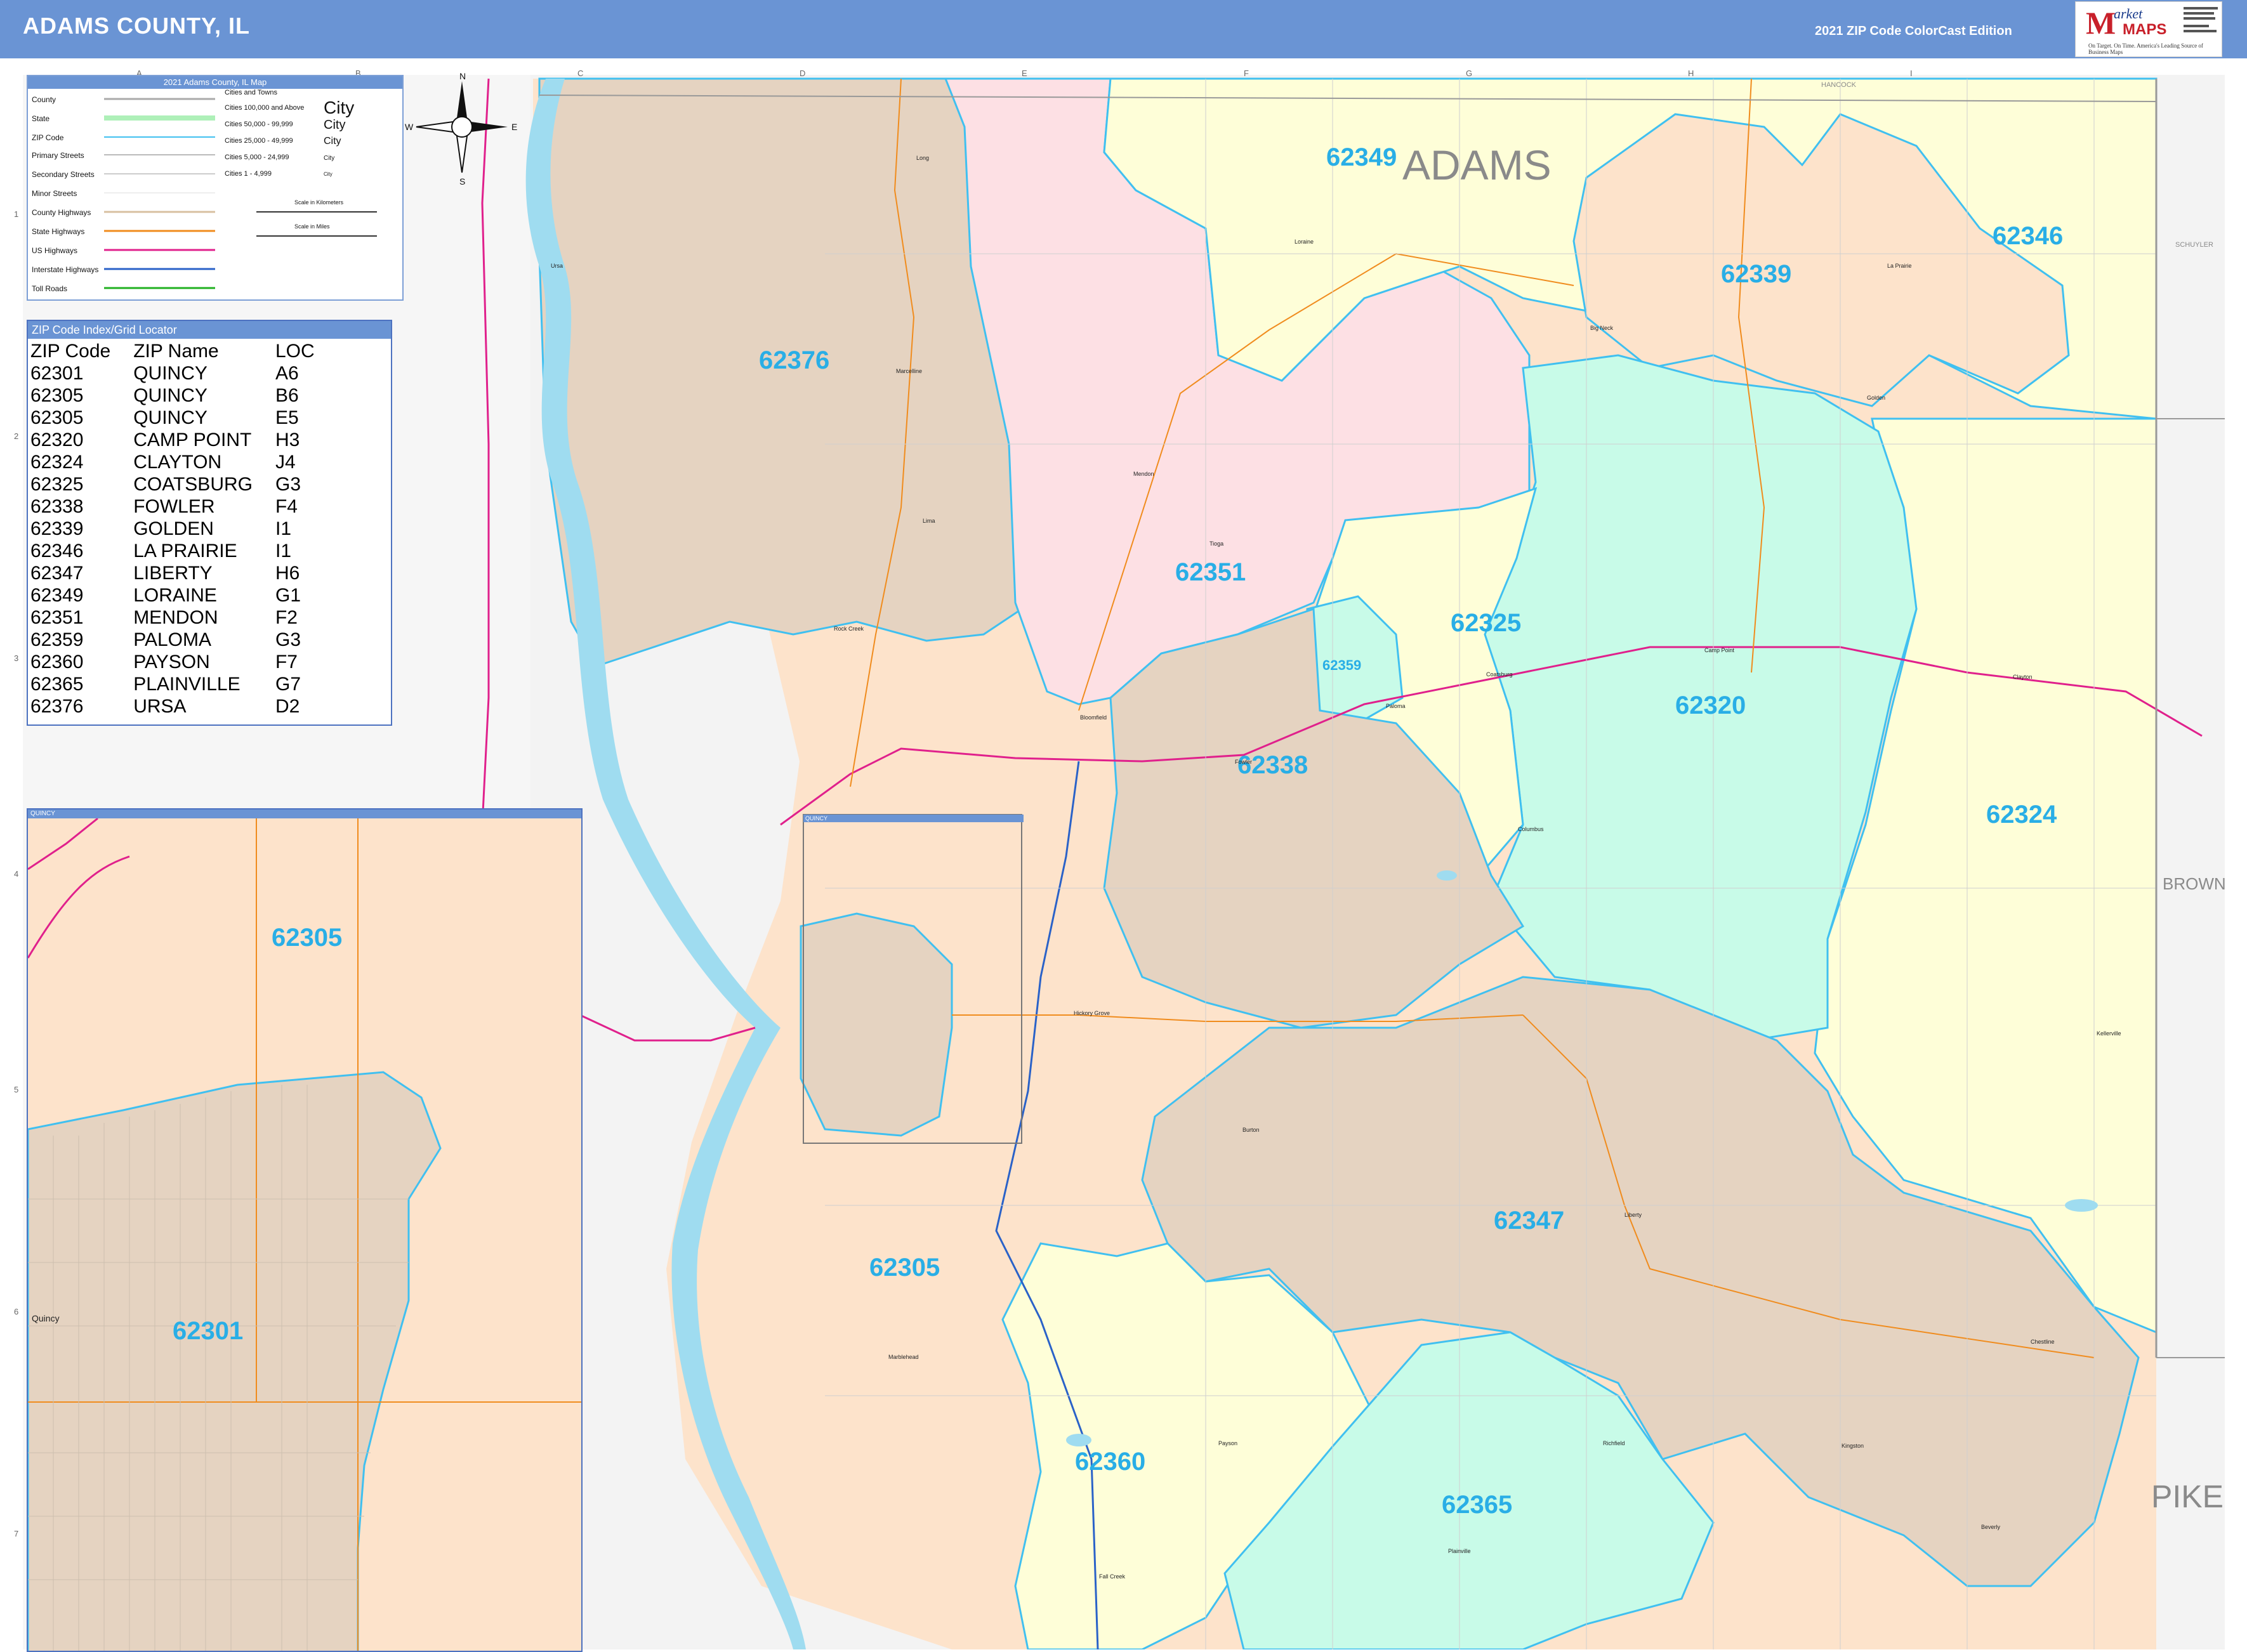 The height and width of the screenshot is (1652, 2247). I want to click on zip-index-row: 62359 PALOMA G3, so click(184, 640).